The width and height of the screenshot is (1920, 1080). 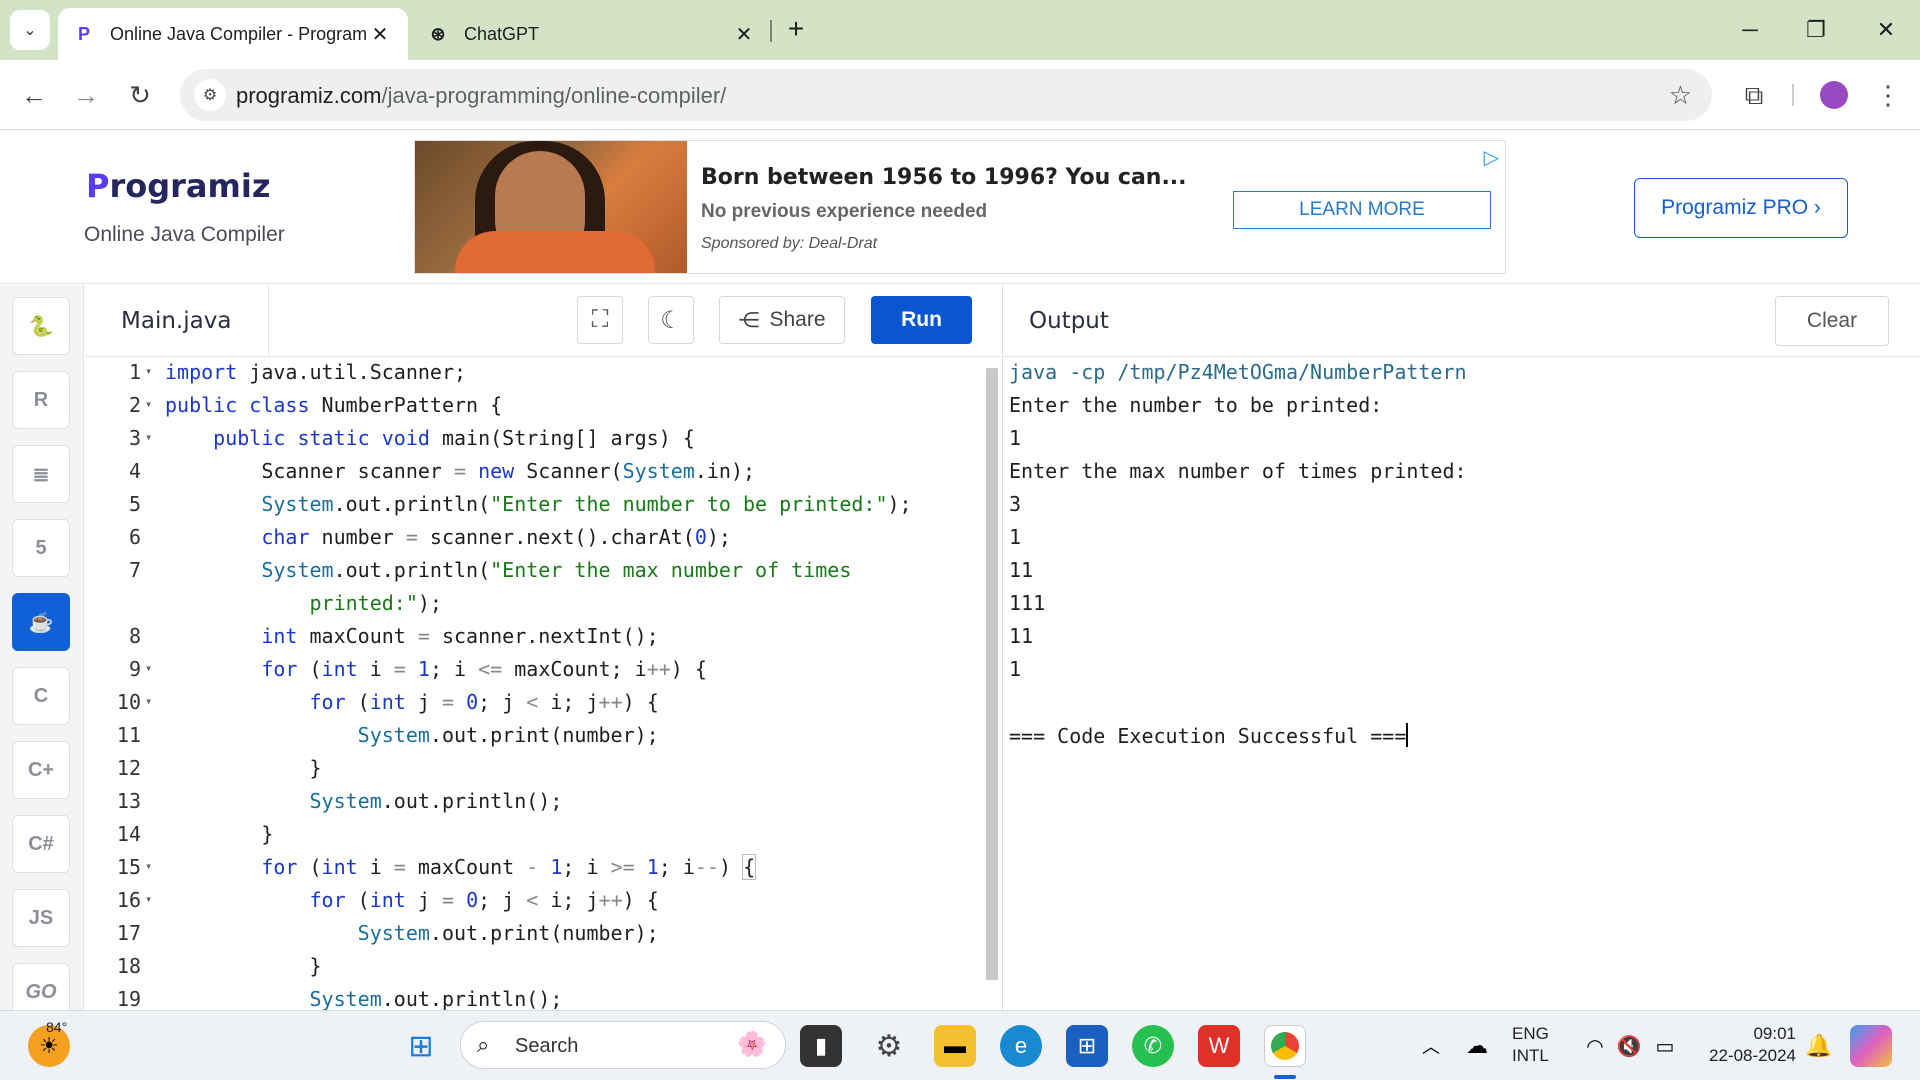 I want to click on copilot-icon, so click(x=1871, y=1046).